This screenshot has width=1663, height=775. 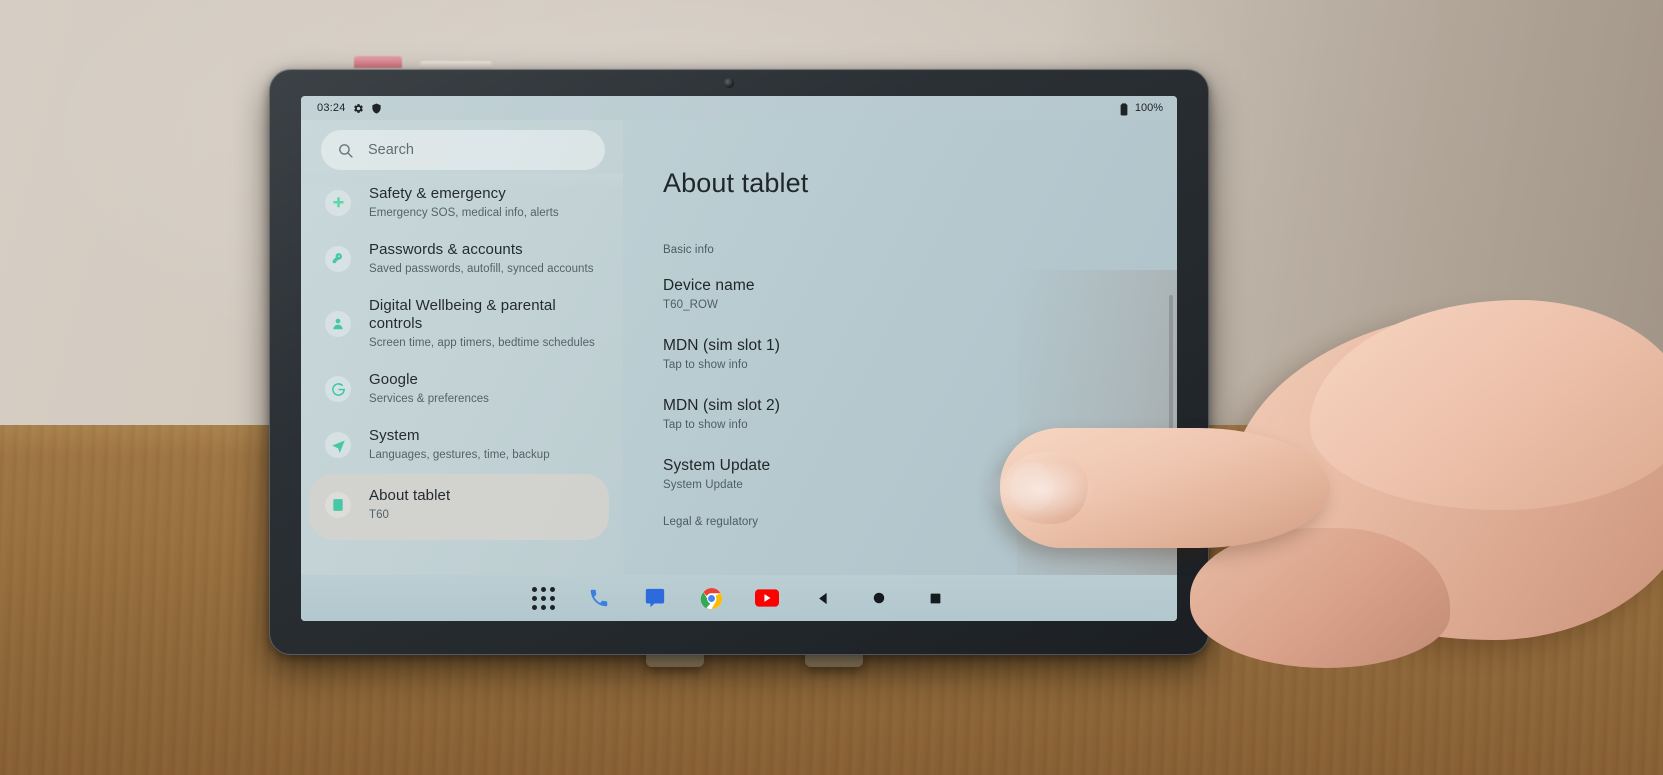 What do you see at coordinates (920, 413) in the screenshot?
I see `setting-row-mdn-sim-slot-2: MDN (sim slot 2) Tap to show info` at bounding box center [920, 413].